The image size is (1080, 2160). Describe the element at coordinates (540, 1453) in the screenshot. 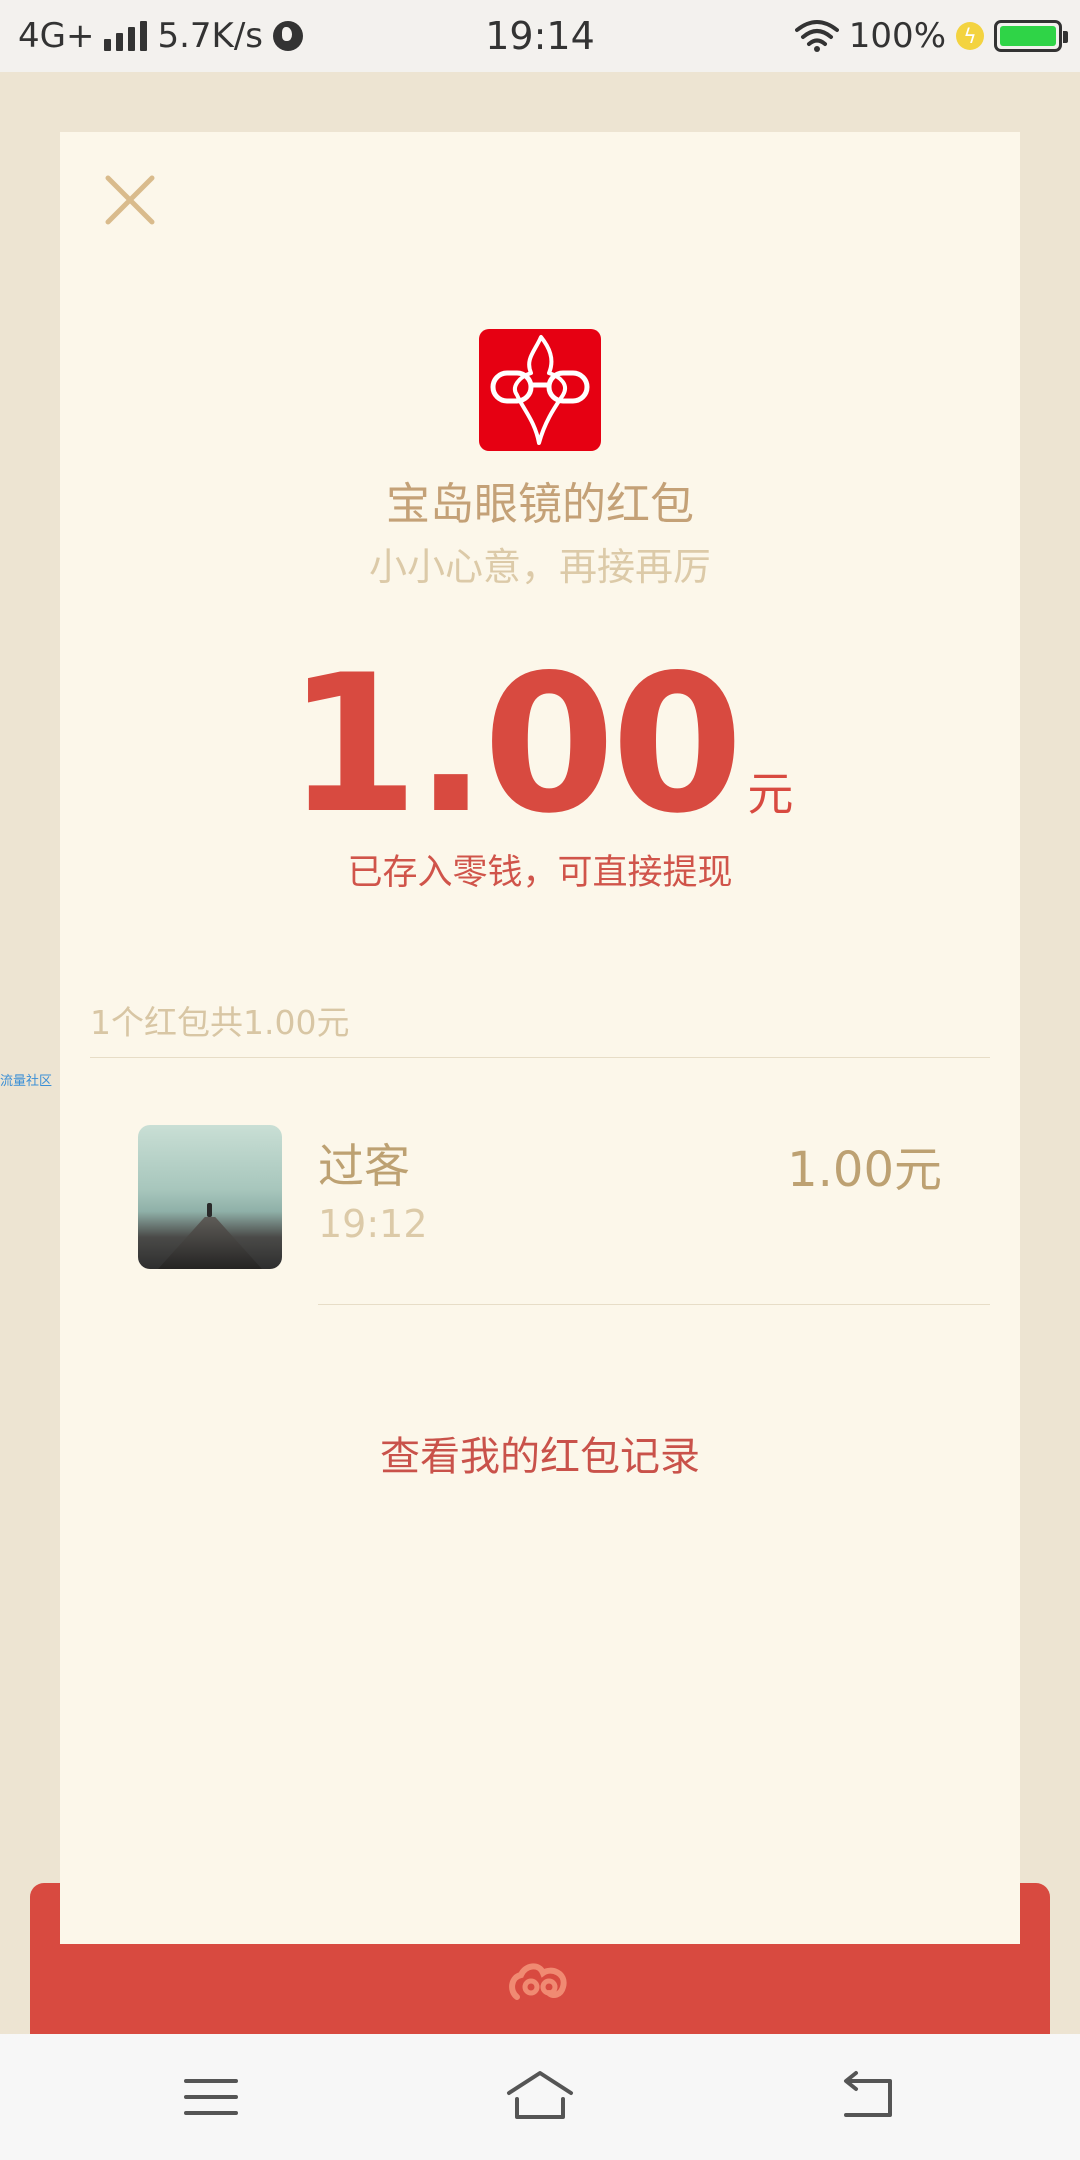

I see `view-records-link: 查看我的红包记录` at that location.